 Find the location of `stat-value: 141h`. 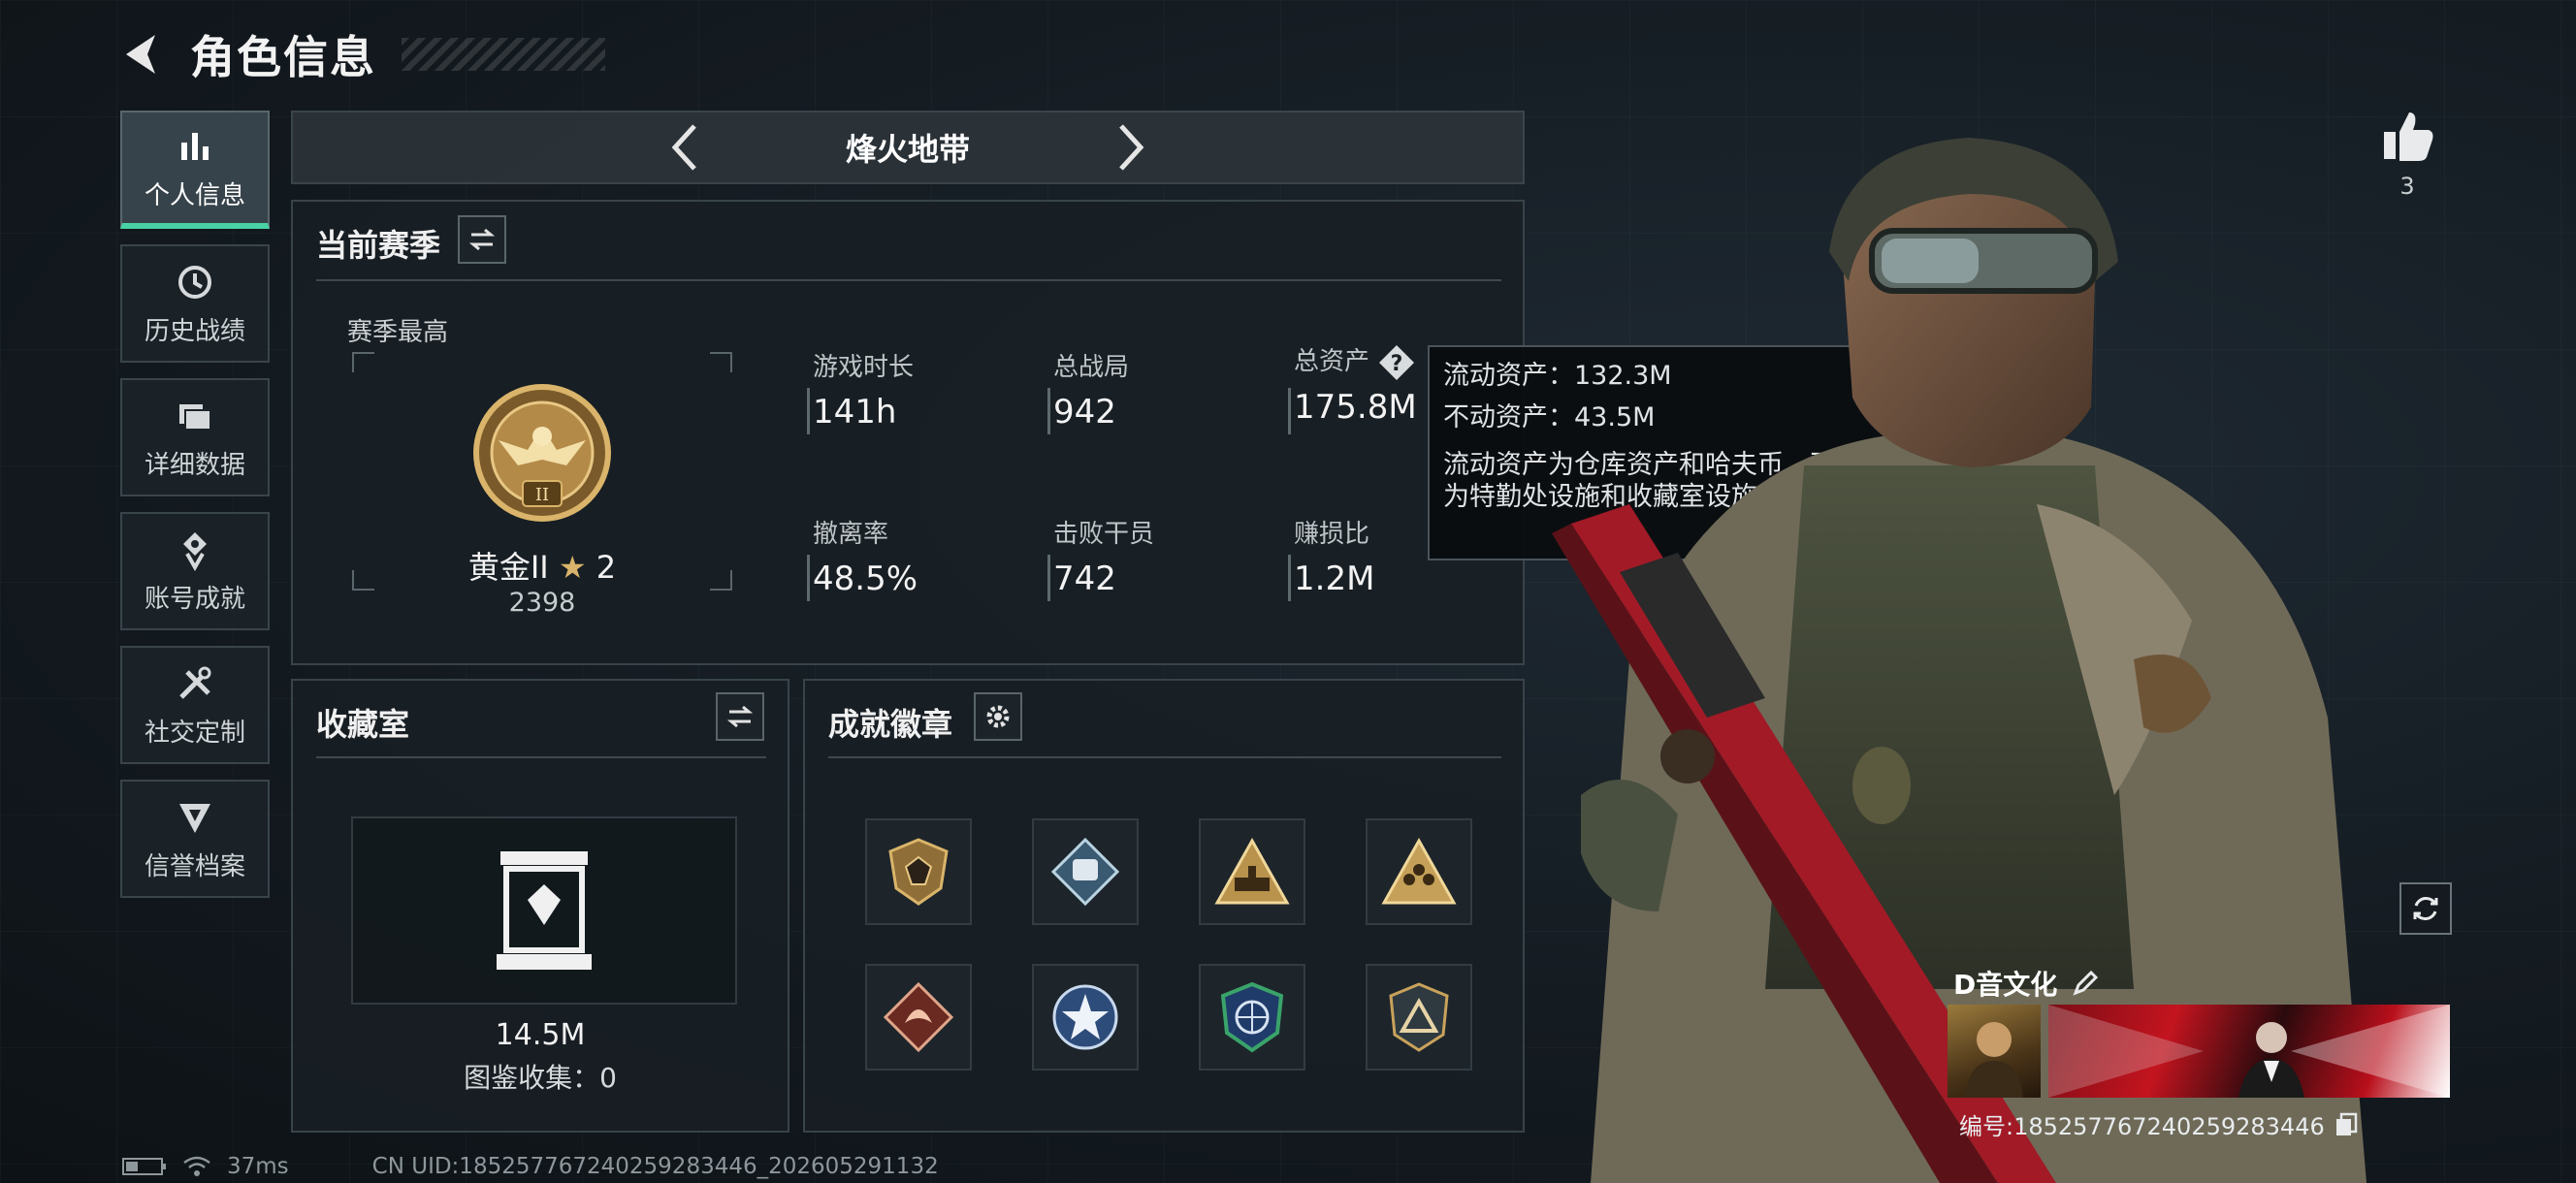

stat-value: 141h is located at coordinates (855, 412).